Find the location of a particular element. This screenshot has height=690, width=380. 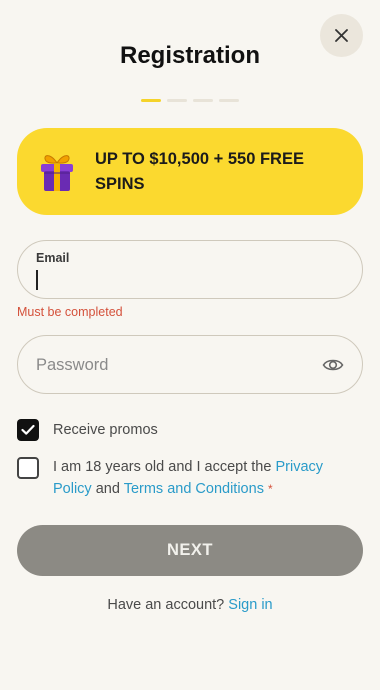

promos-checkbox is located at coordinates (28, 430).